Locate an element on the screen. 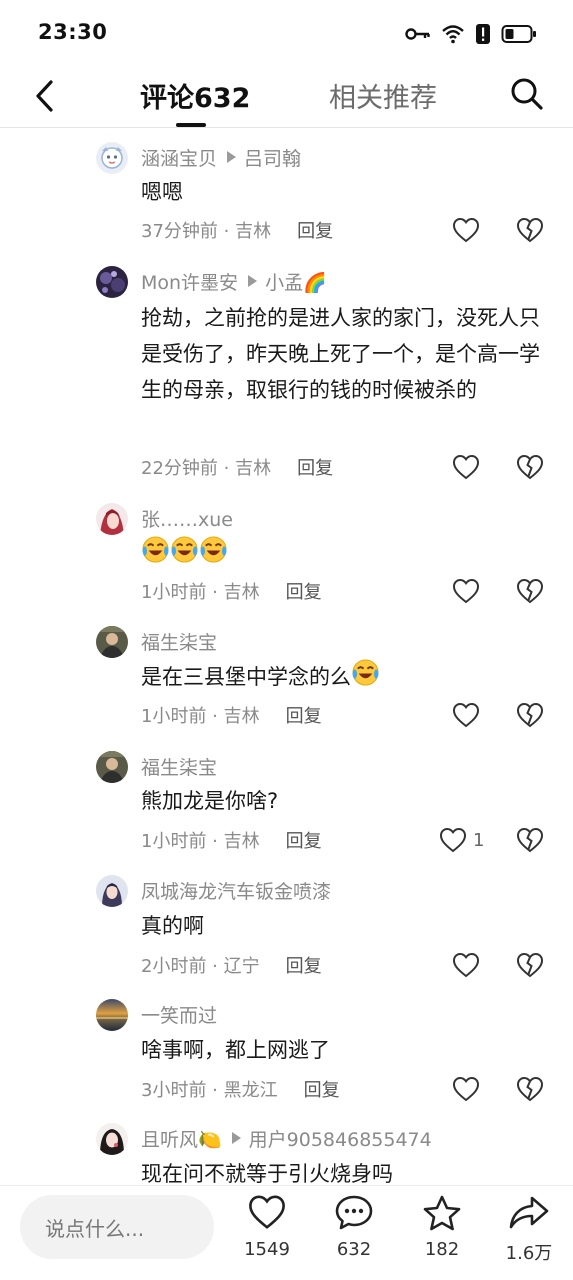 This screenshot has width=573, height=1280. share-arrow-icon is located at coordinates (529, 1212).